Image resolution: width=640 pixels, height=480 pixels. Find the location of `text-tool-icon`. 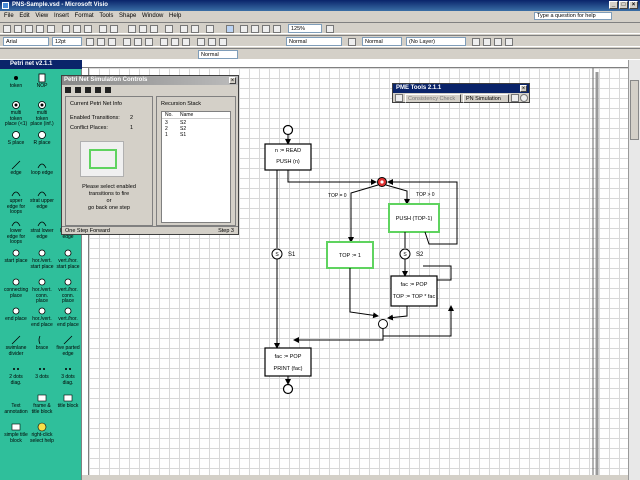

text-tool-icon is located at coordinates (143, 29).